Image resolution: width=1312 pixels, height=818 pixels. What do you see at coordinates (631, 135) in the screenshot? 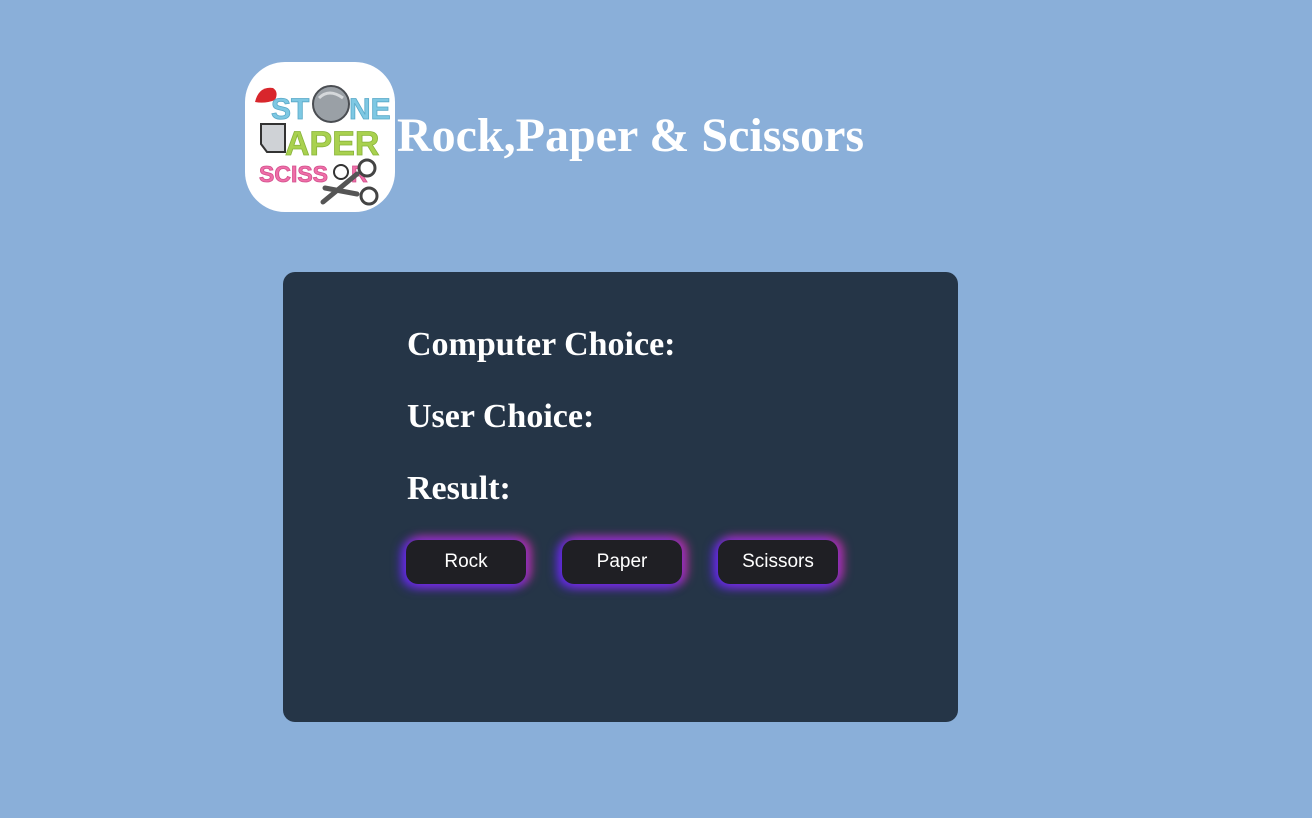
I see `page-title: Rock,Paper & Scissors` at bounding box center [631, 135].